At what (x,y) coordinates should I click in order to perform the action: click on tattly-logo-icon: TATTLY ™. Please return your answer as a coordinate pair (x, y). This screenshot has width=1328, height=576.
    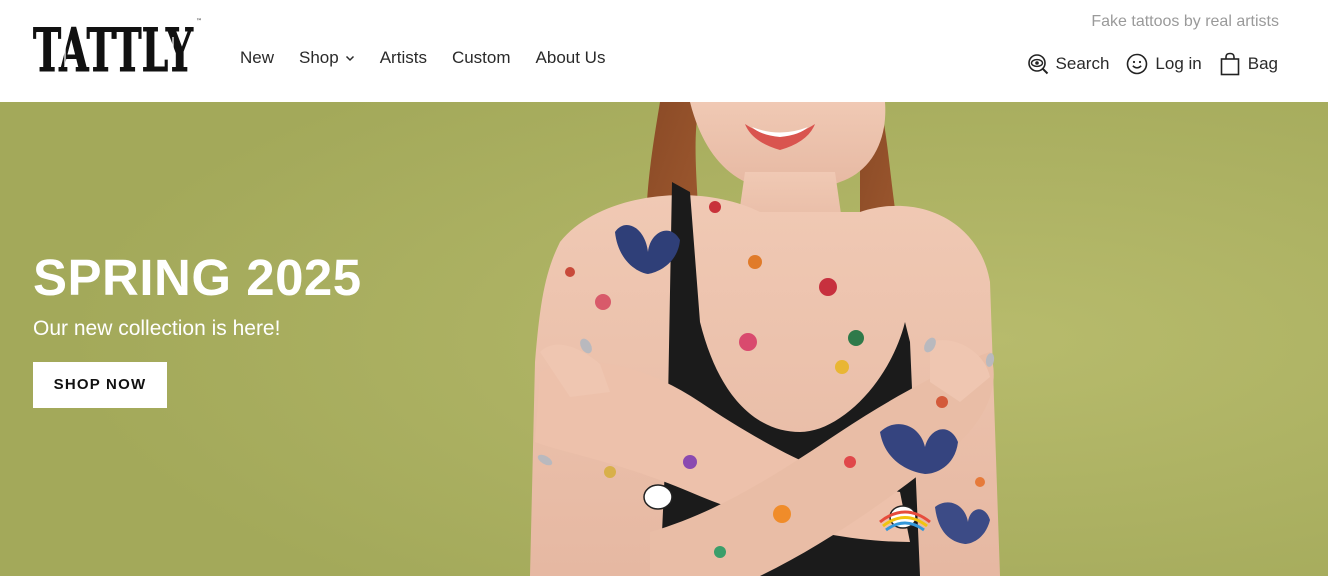
    Looking at the image, I should click on (117, 48).